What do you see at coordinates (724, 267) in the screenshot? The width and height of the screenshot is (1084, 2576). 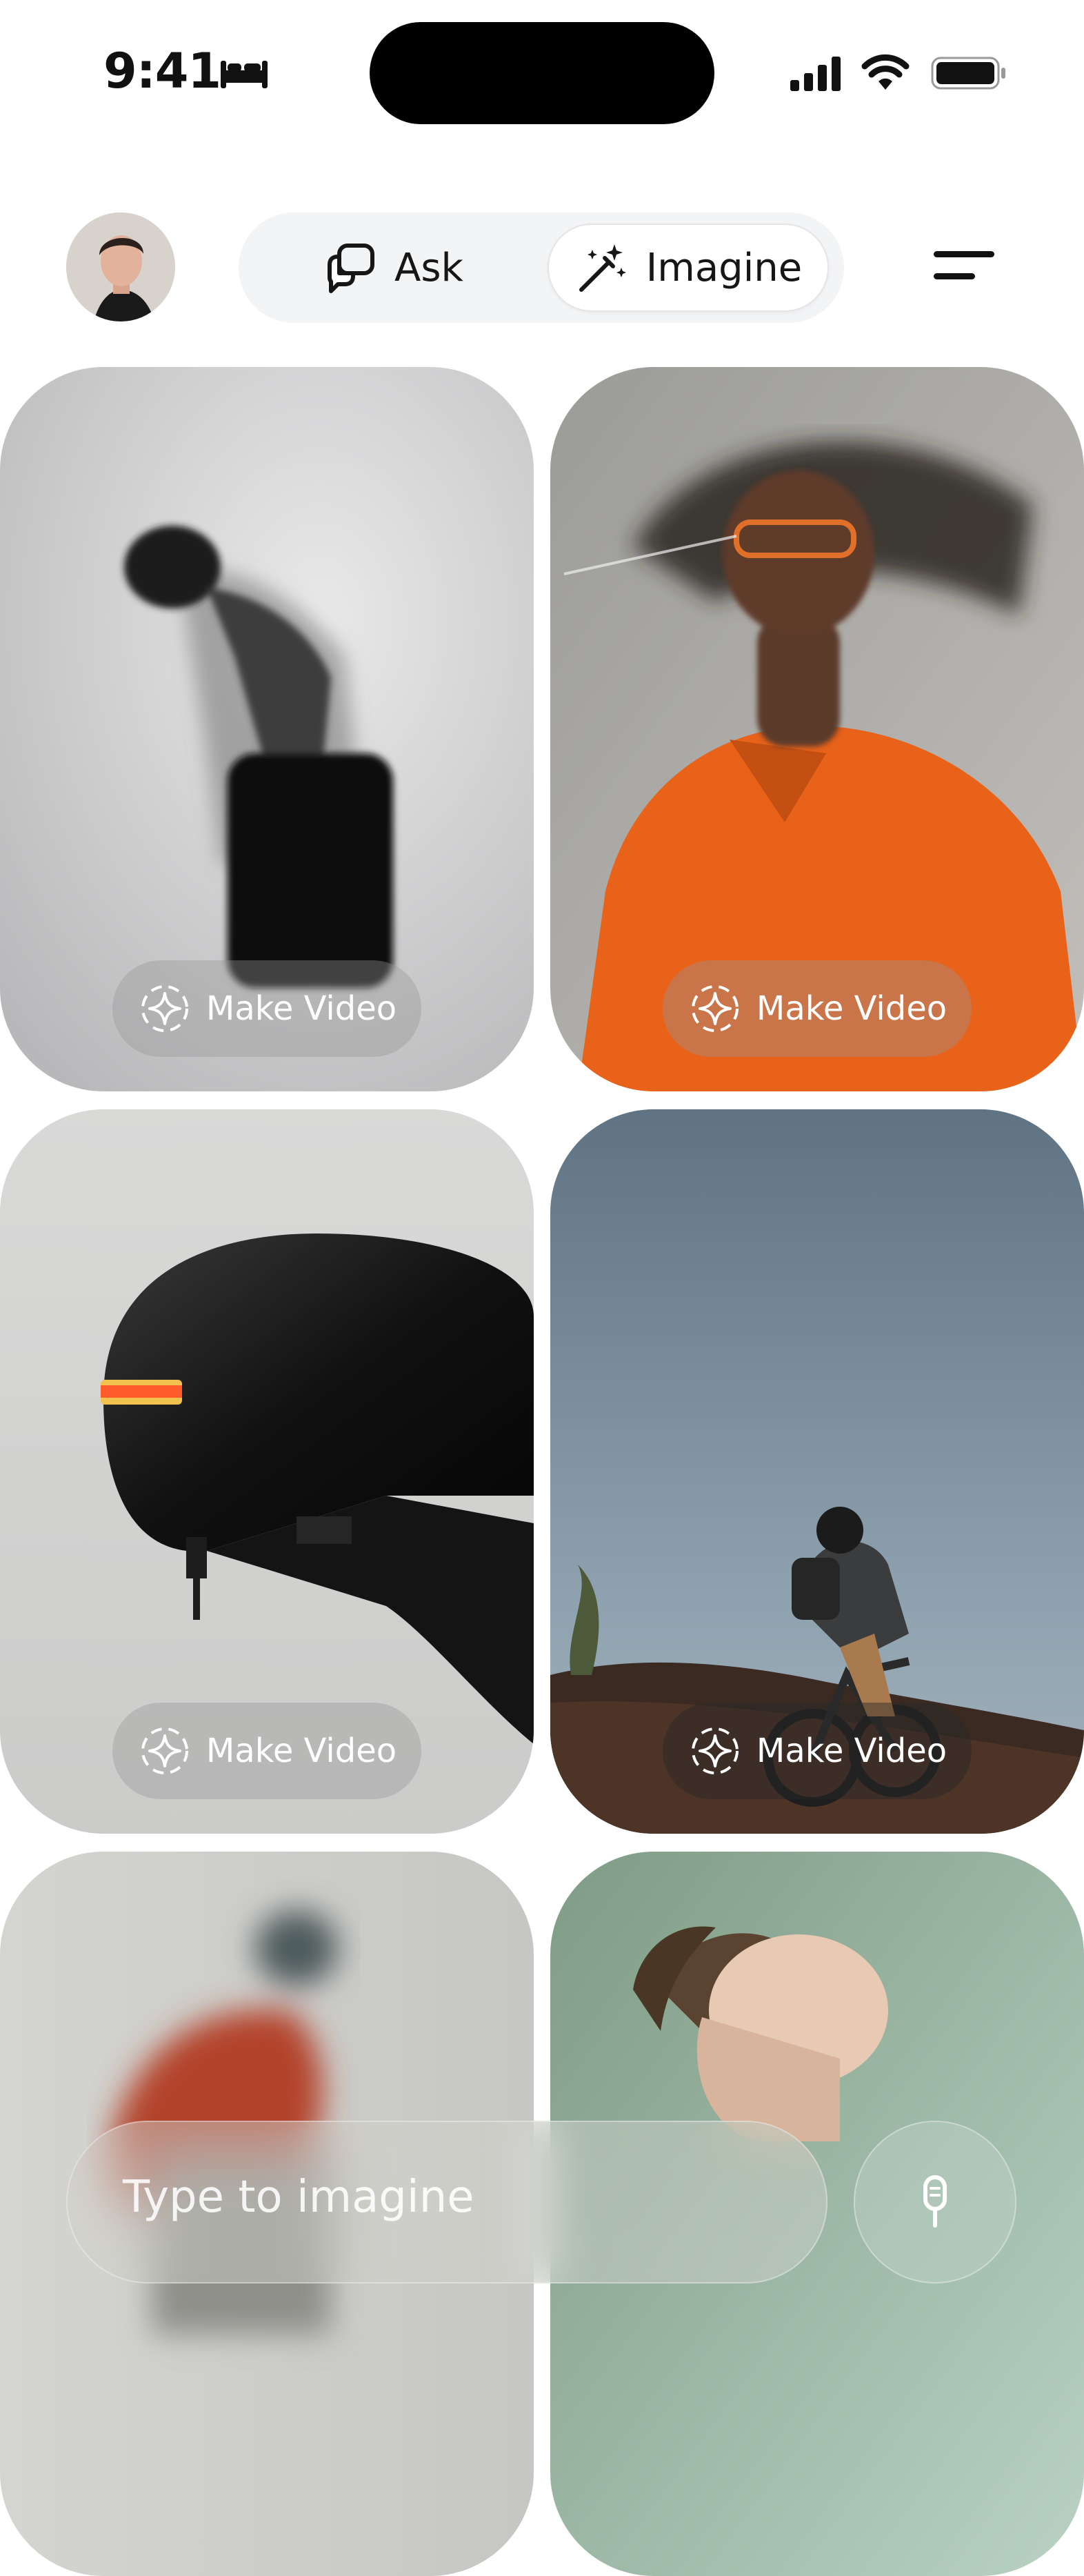 I see `tab-imagine-label: Imagine` at bounding box center [724, 267].